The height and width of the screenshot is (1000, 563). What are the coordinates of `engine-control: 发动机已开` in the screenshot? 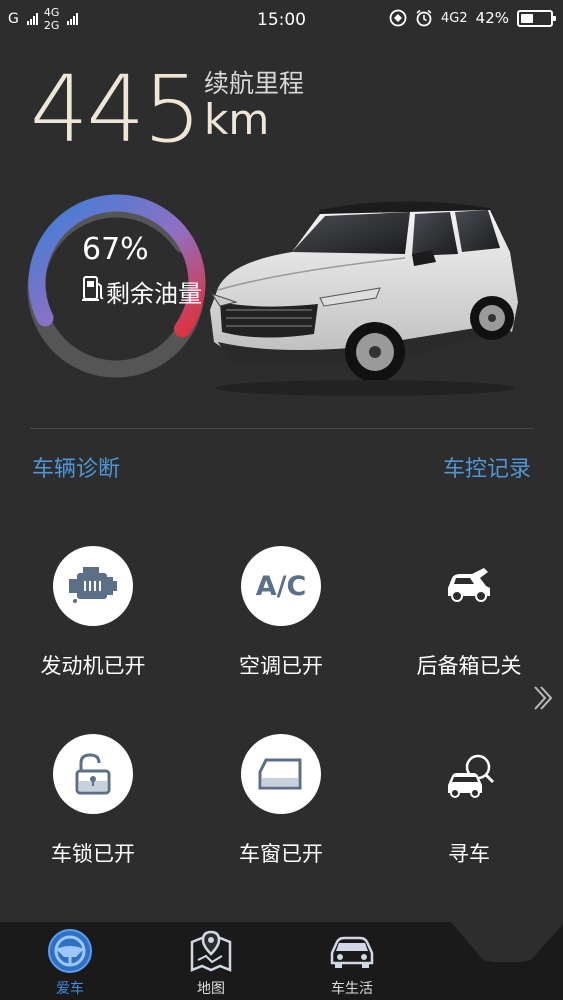 It's located at (93, 613).